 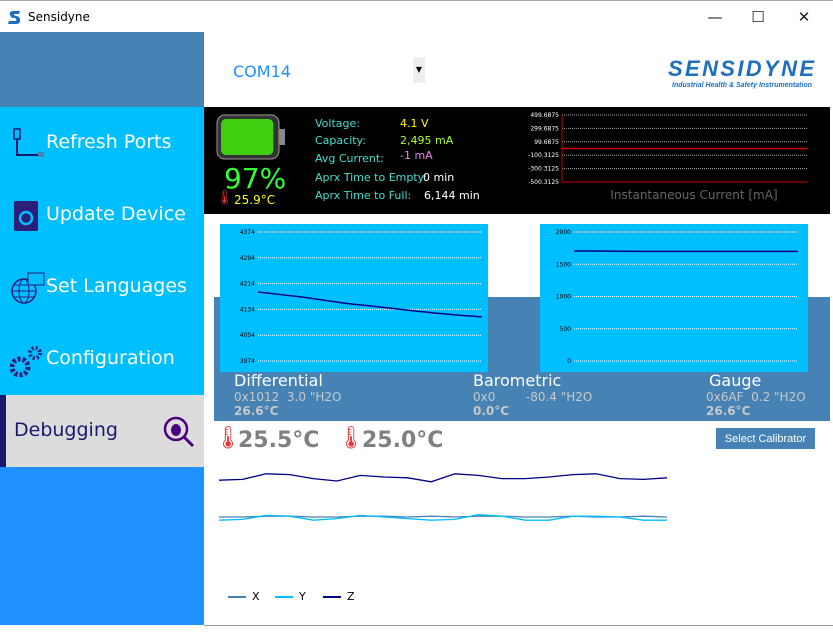 What do you see at coordinates (109, 142) in the screenshot?
I see `sidebar-item-label: Refresh Ports` at bounding box center [109, 142].